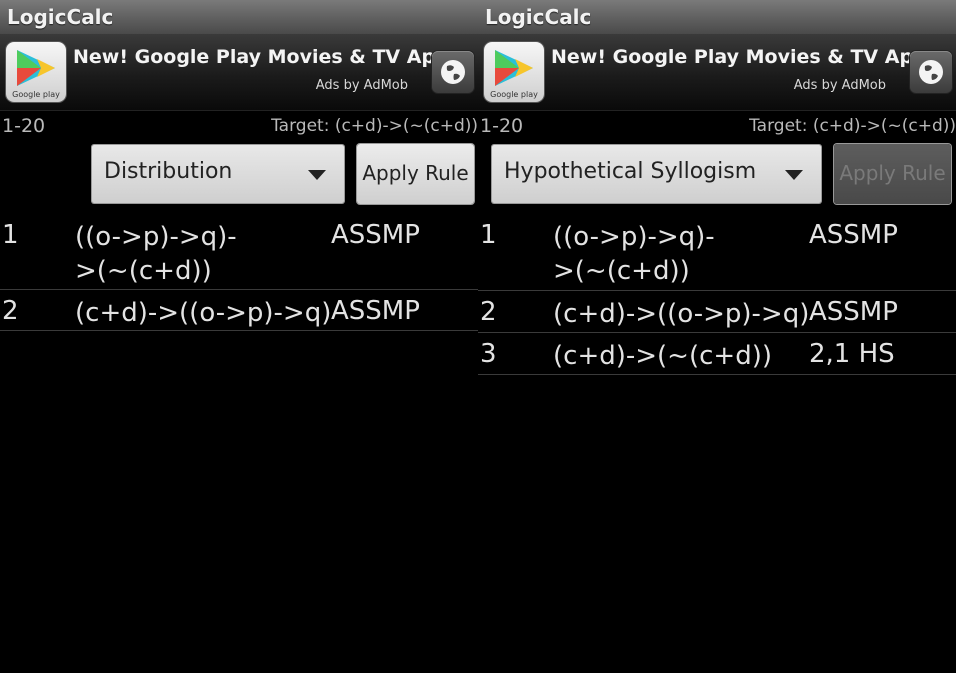 Image resolution: width=956 pixels, height=673 pixels. What do you see at coordinates (168, 171) in the screenshot?
I see `rule-dropdown-value: Distribution` at bounding box center [168, 171].